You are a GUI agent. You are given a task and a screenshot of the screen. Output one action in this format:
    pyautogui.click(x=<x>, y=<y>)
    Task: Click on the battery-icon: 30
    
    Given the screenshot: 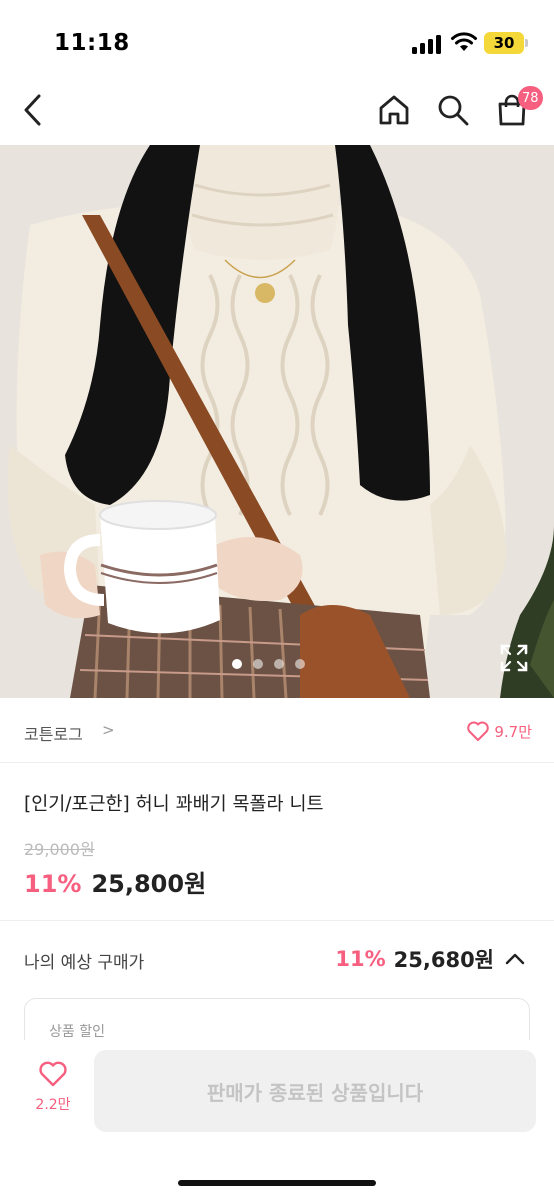 What is the action you would take?
    pyautogui.click(x=504, y=43)
    